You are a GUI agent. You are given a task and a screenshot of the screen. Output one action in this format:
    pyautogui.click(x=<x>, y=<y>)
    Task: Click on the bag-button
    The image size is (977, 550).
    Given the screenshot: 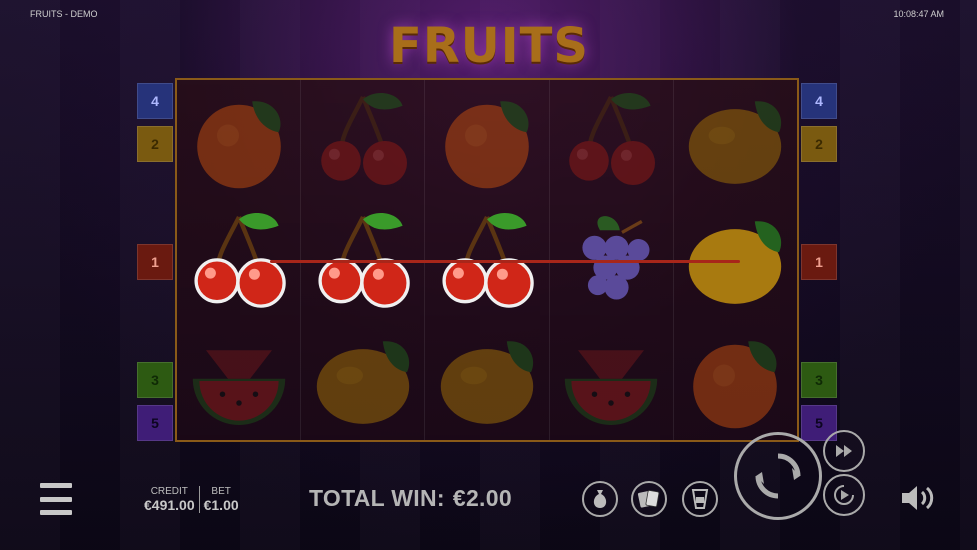 What is the action you would take?
    pyautogui.click(x=600, y=499)
    